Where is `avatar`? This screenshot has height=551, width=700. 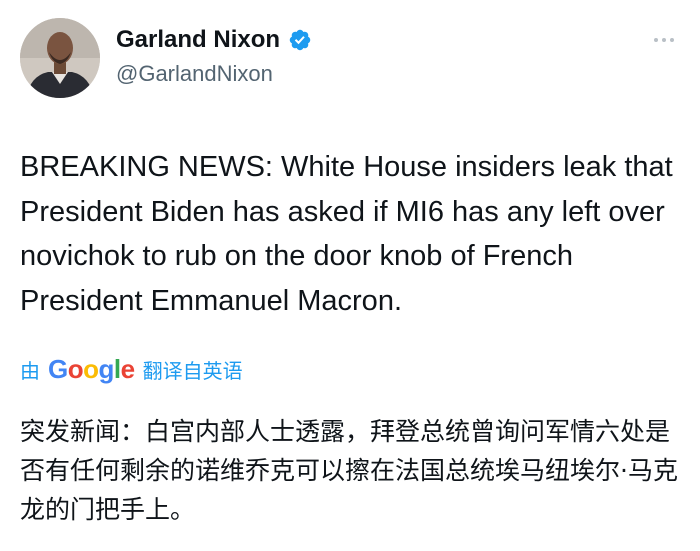 avatar is located at coordinates (60, 58).